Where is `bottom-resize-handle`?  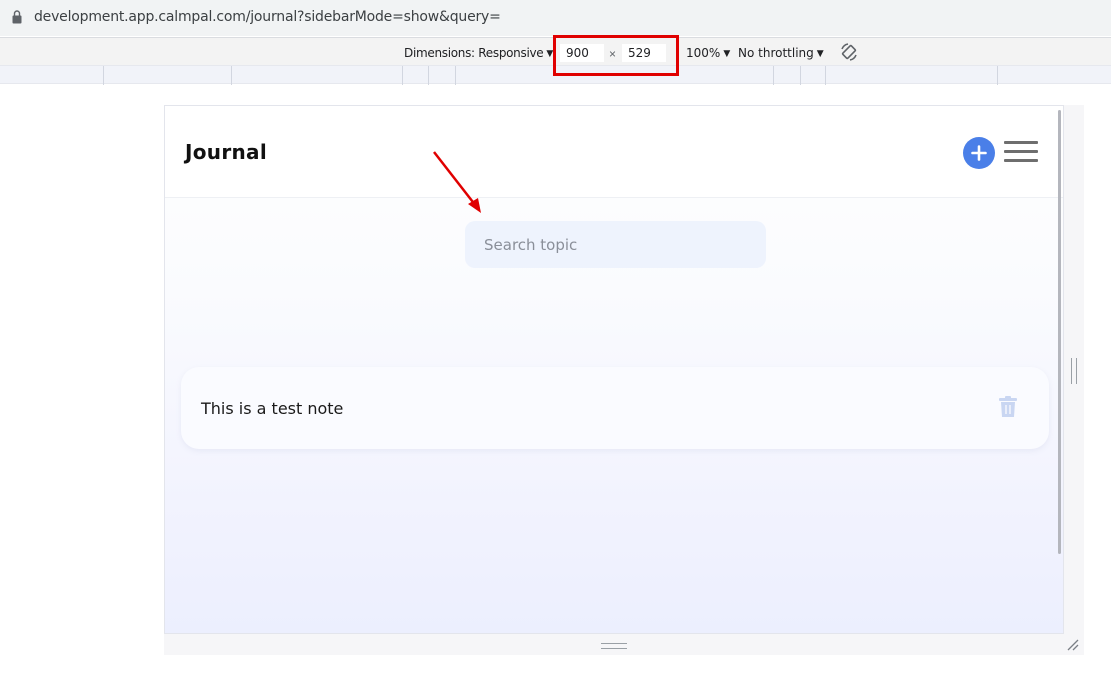 bottom-resize-handle is located at coordinates (614, 646).